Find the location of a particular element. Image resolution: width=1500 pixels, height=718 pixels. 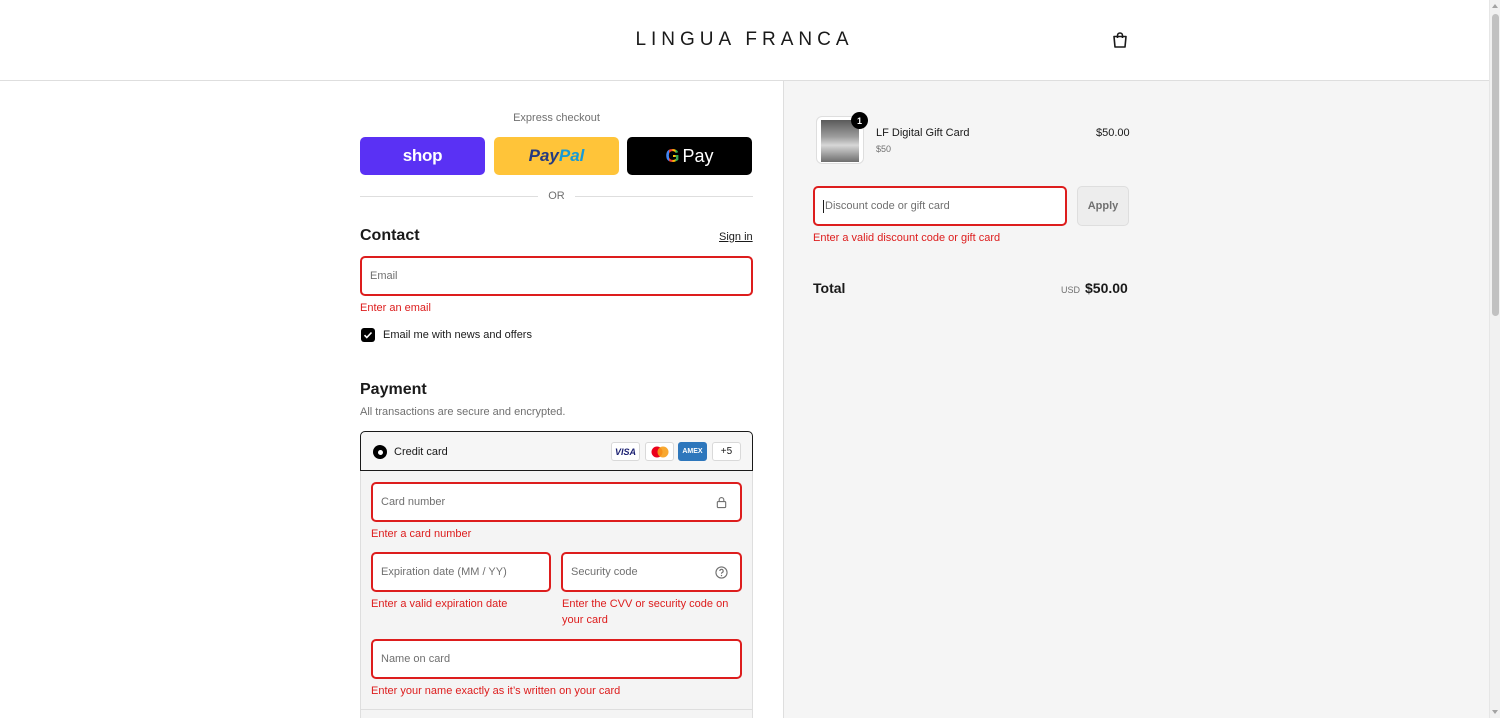

total-currency: USD is located at coordinates (1071, 290).